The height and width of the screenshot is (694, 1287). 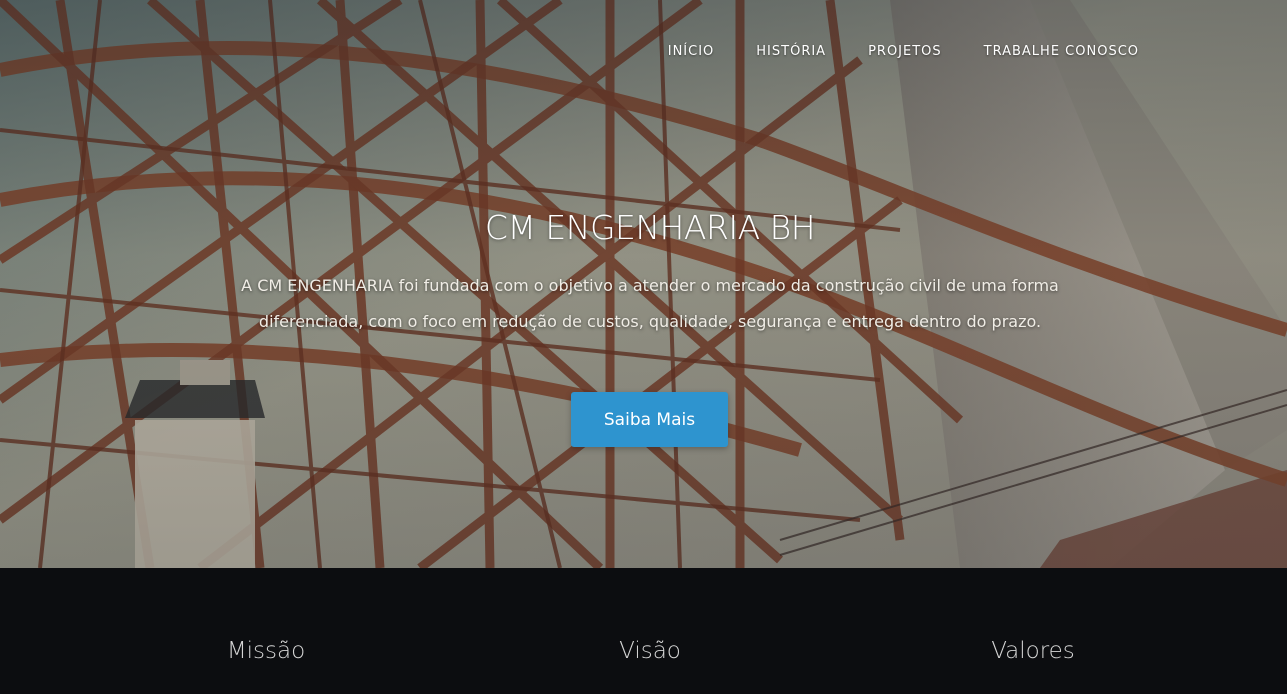 What do you see at coordinates (650, 651) in the screenshot?
I see `vision-heading: Visão` at bounding box center [650, 651].